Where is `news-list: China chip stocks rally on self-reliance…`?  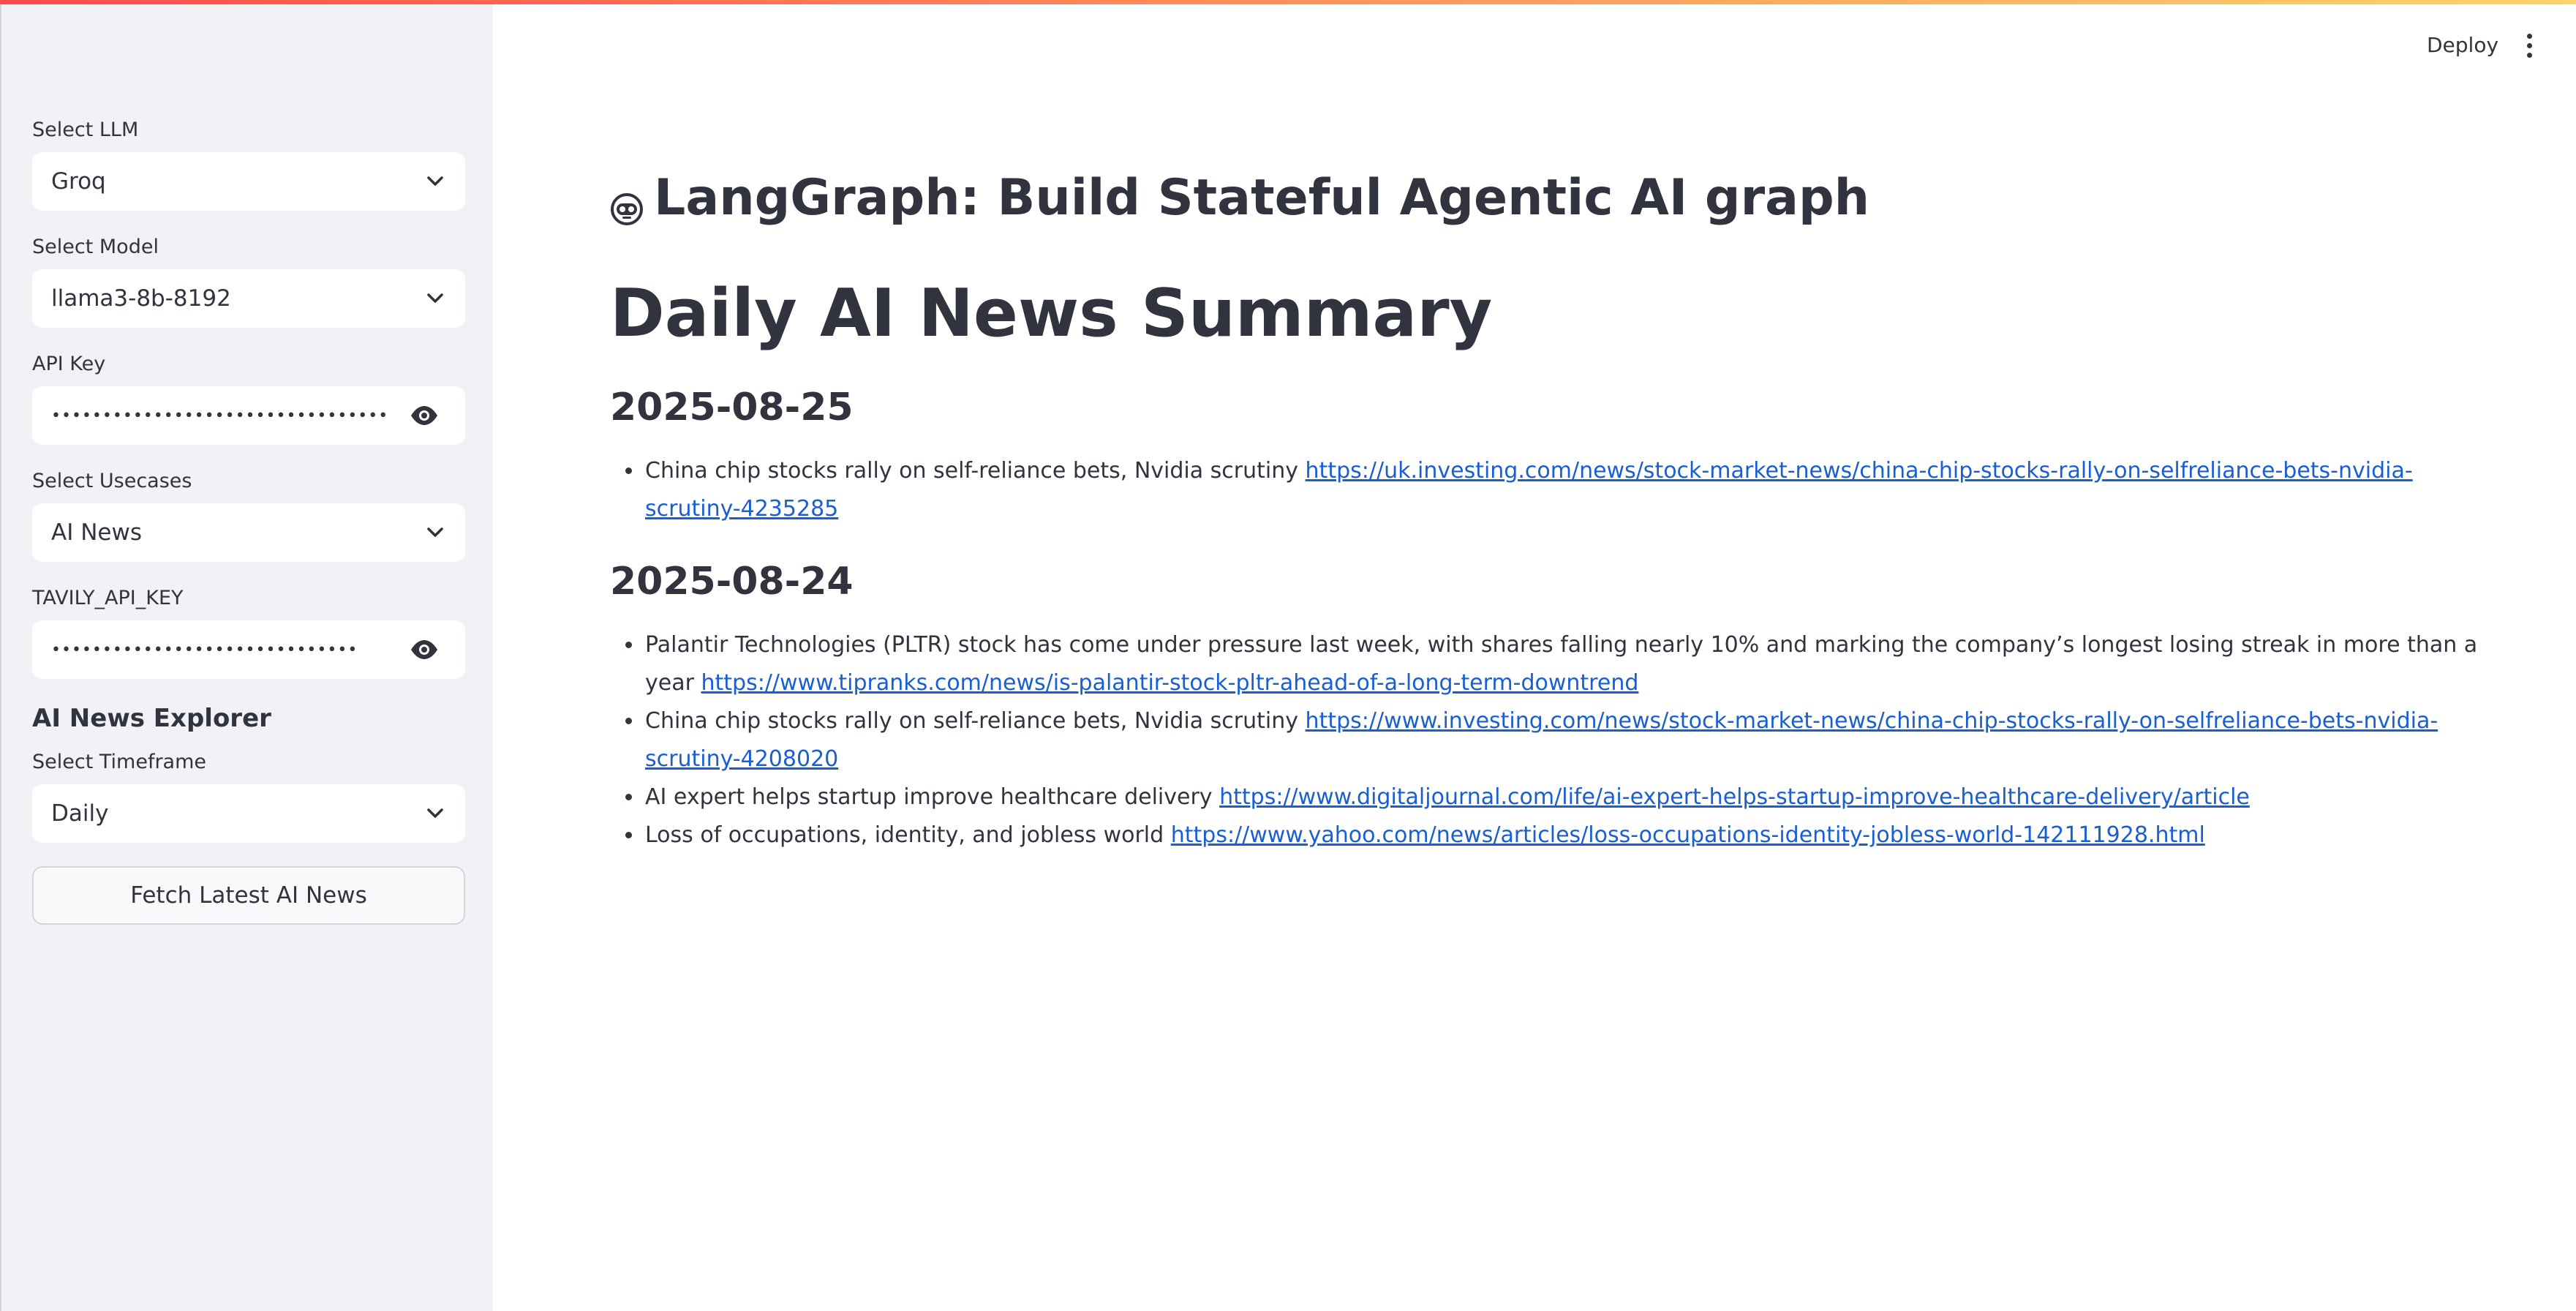 news-list: China chip stocks rally on self-reliance… is located at coordinates (1546, 490).